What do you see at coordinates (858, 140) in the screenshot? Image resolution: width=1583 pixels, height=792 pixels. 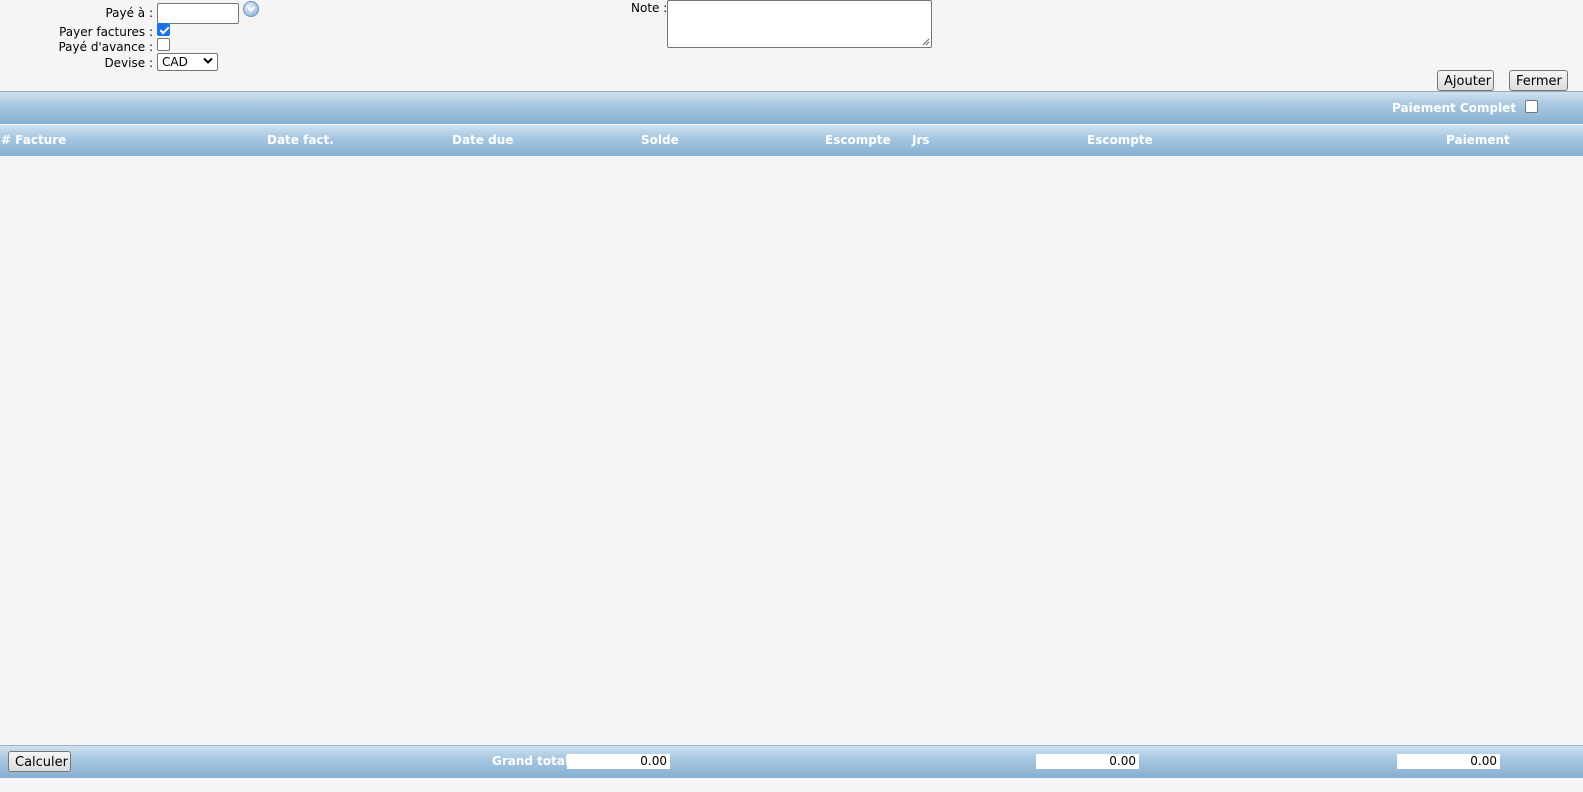 I see `col-header-escompte: Escompte` at bounding box center [858, 140].